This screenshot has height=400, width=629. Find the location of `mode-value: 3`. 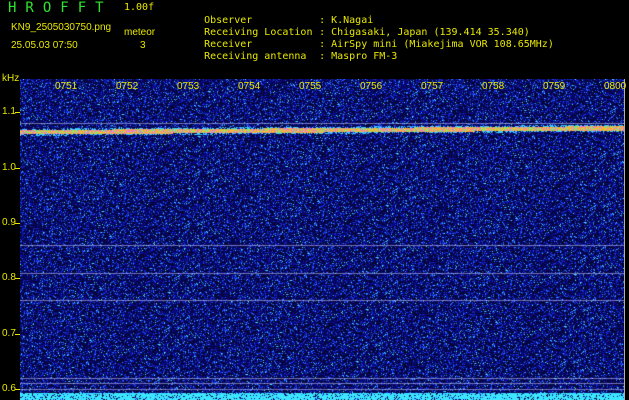

mode-value: 3 is located at coordinates (143, 45).